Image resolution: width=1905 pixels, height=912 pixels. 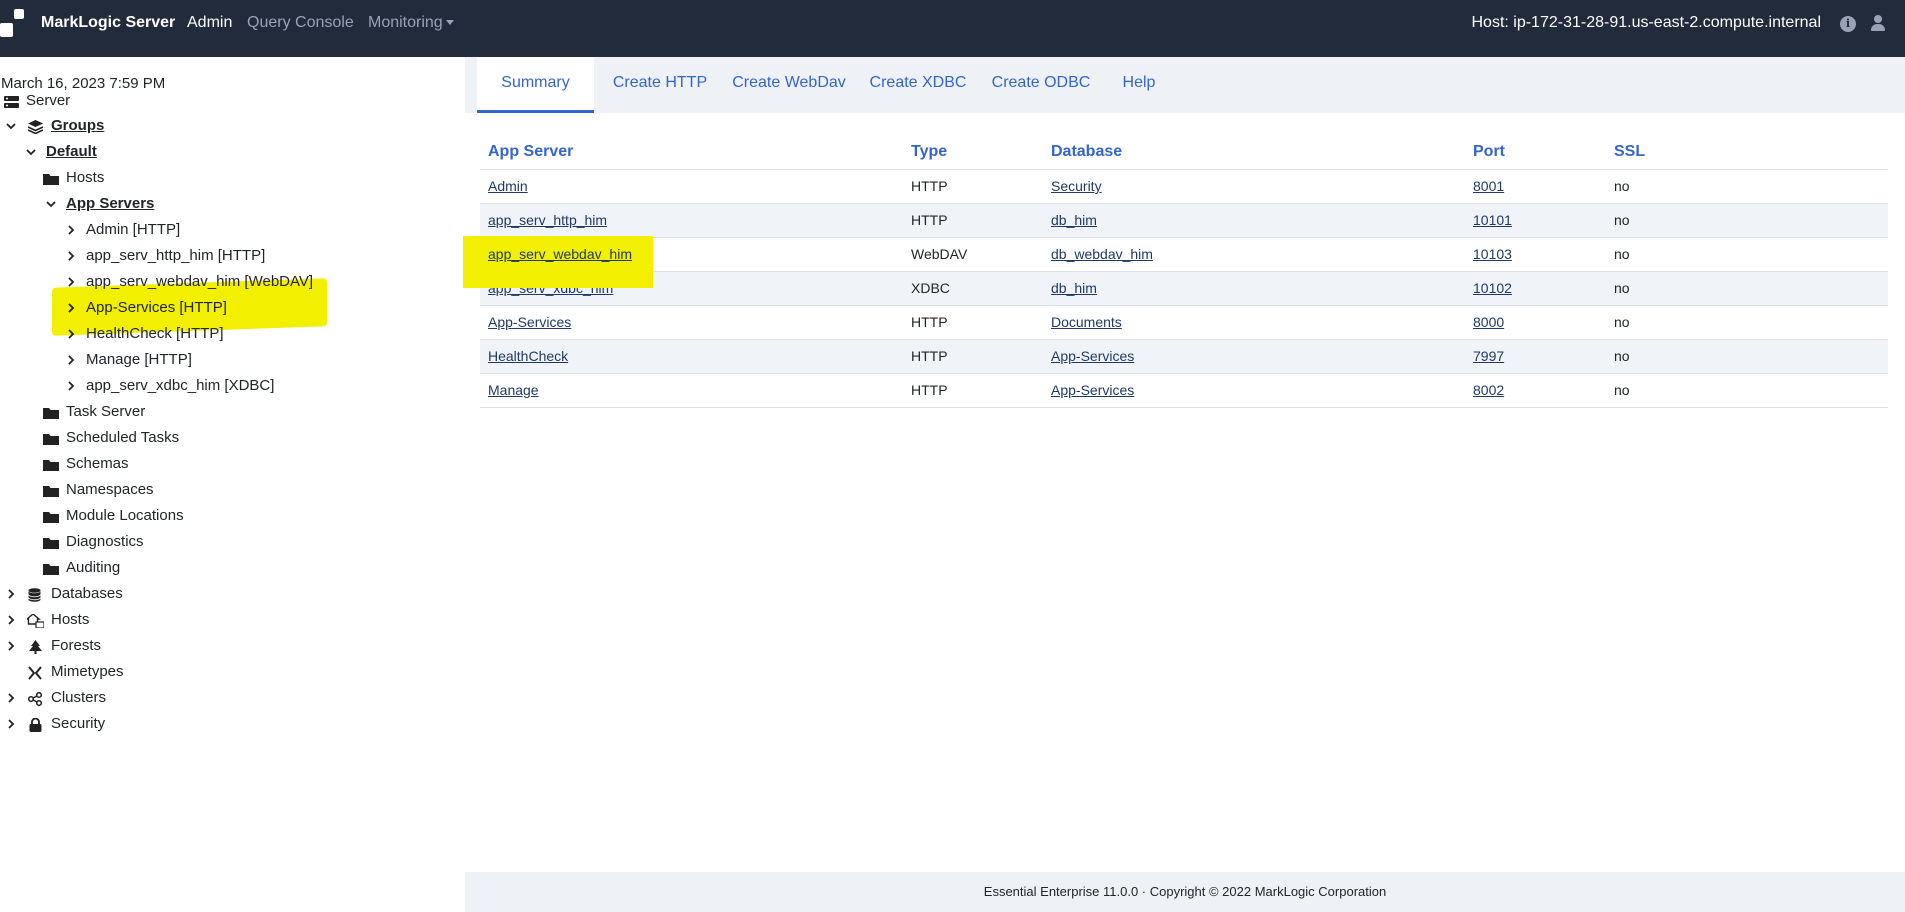 I want to click on tree-item-hosts: Hosts, so click(x=150, y=178).